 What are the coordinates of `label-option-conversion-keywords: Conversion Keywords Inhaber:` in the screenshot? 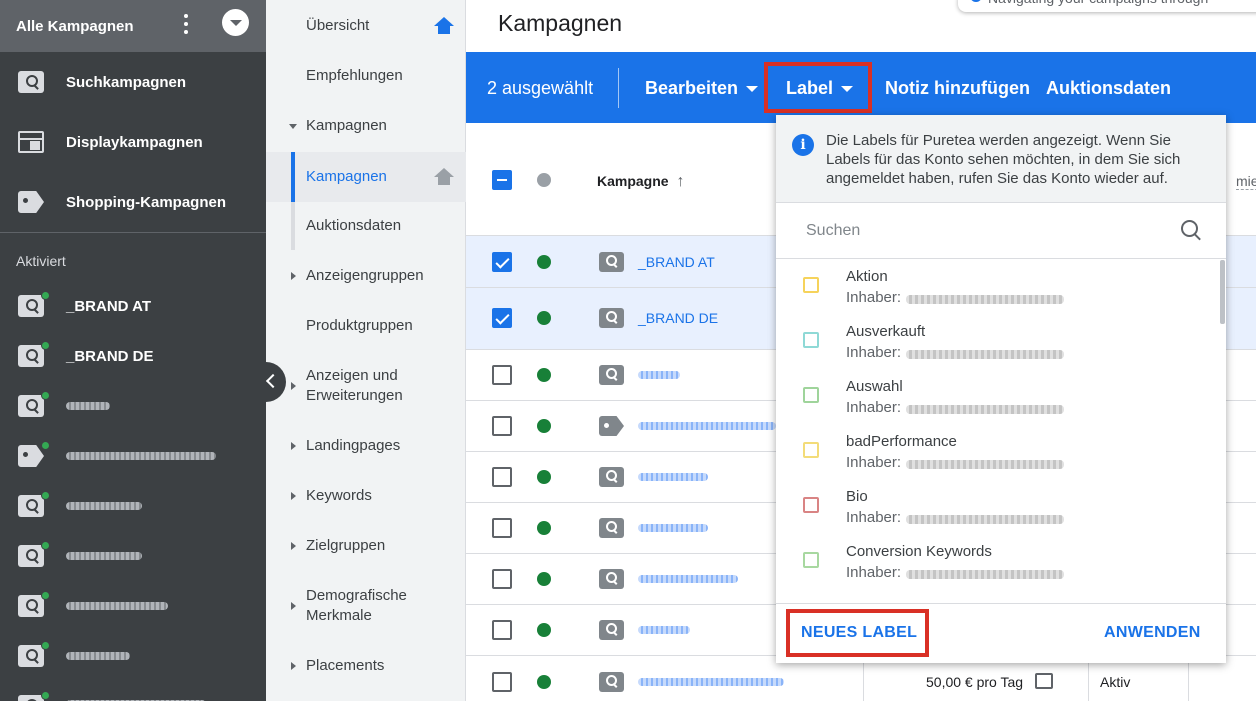 It's located at (996, 562).